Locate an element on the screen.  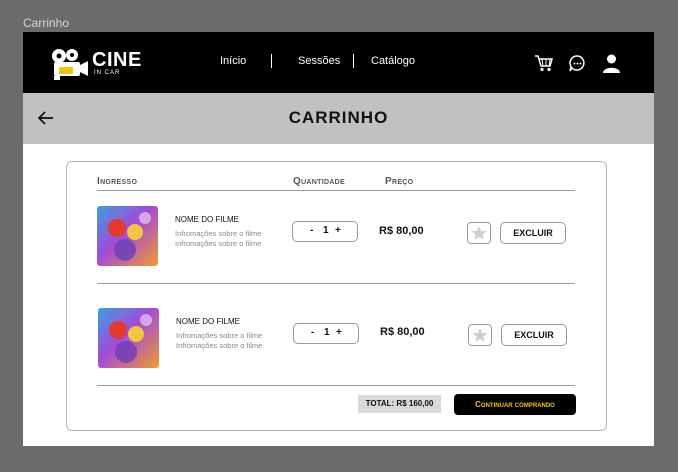
top-navbar: CINE IN CAR Início Sessões Catálogo is located at coordinates (338, 62).